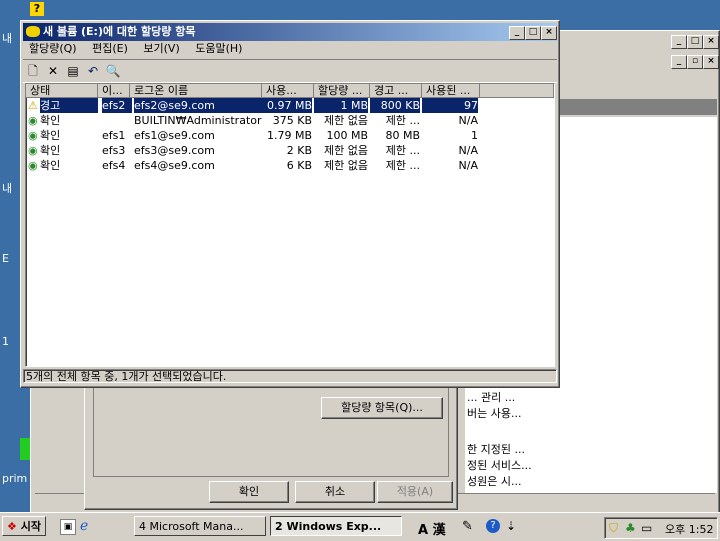 The height and width of the screenshot is (541, 720). I want to click on ime-tool-icon: ✎, so click(467, 526).